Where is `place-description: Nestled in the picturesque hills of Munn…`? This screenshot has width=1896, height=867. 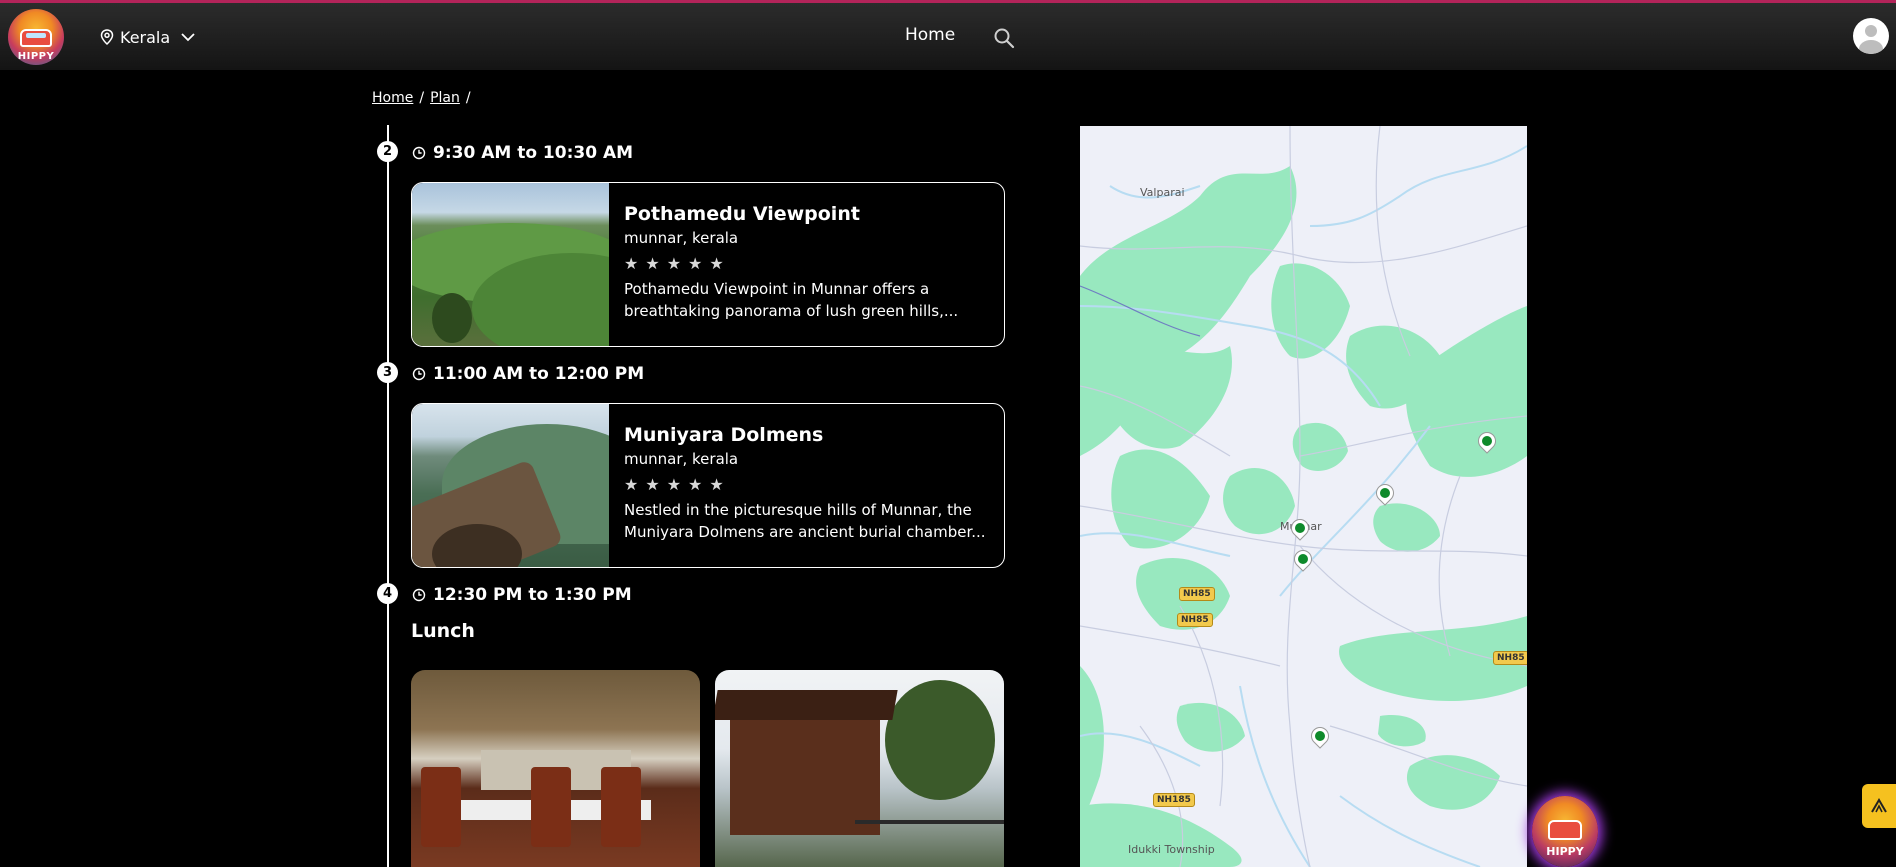
place-description: Nestled in the picturesque hills of Munn… is located at coordinates (805, 521).